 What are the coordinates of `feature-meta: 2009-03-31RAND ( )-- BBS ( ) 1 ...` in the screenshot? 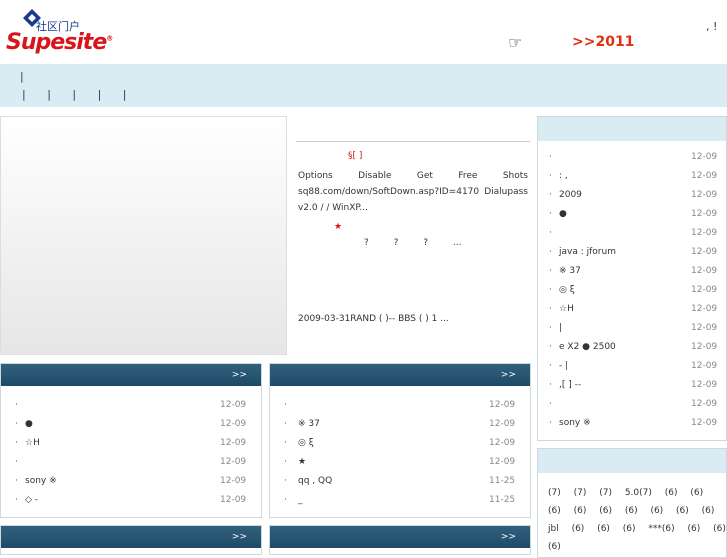 It's located at (373, 319).